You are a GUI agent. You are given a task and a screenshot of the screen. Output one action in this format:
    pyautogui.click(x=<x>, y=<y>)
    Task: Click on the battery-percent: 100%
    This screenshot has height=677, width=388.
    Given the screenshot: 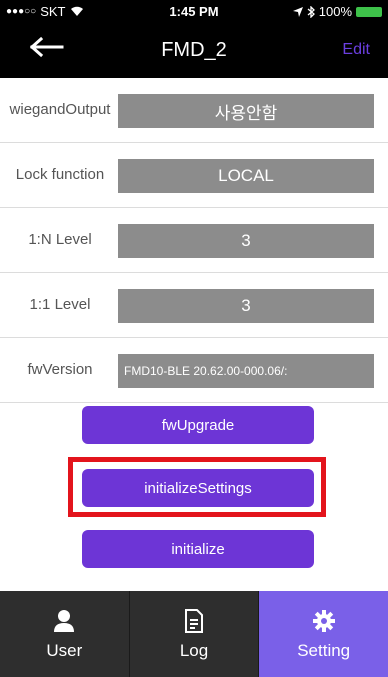 What is the action you would take?
    pyautogui.click(x=335, y=11)
    